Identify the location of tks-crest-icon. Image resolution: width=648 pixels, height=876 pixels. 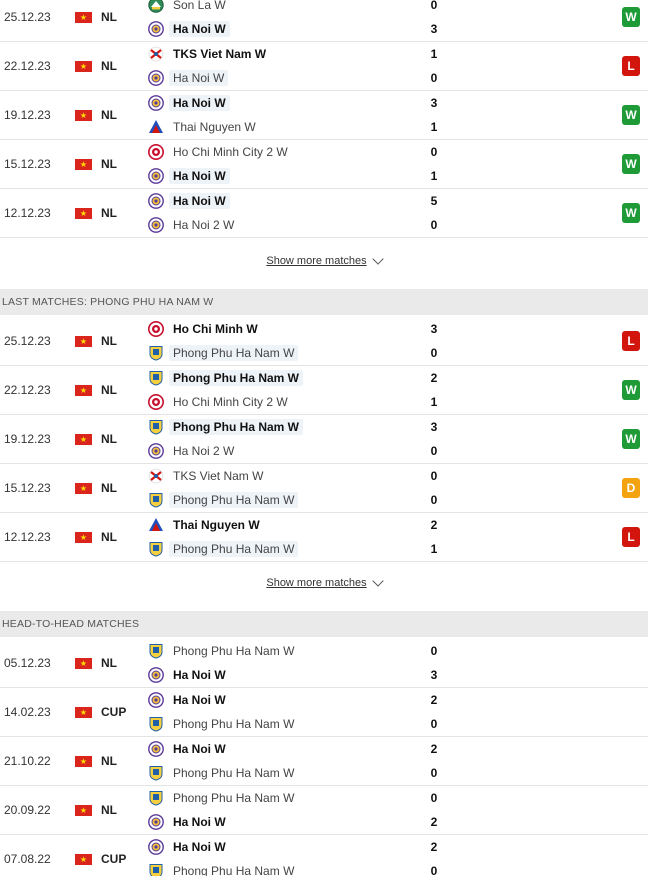
(156, 476).